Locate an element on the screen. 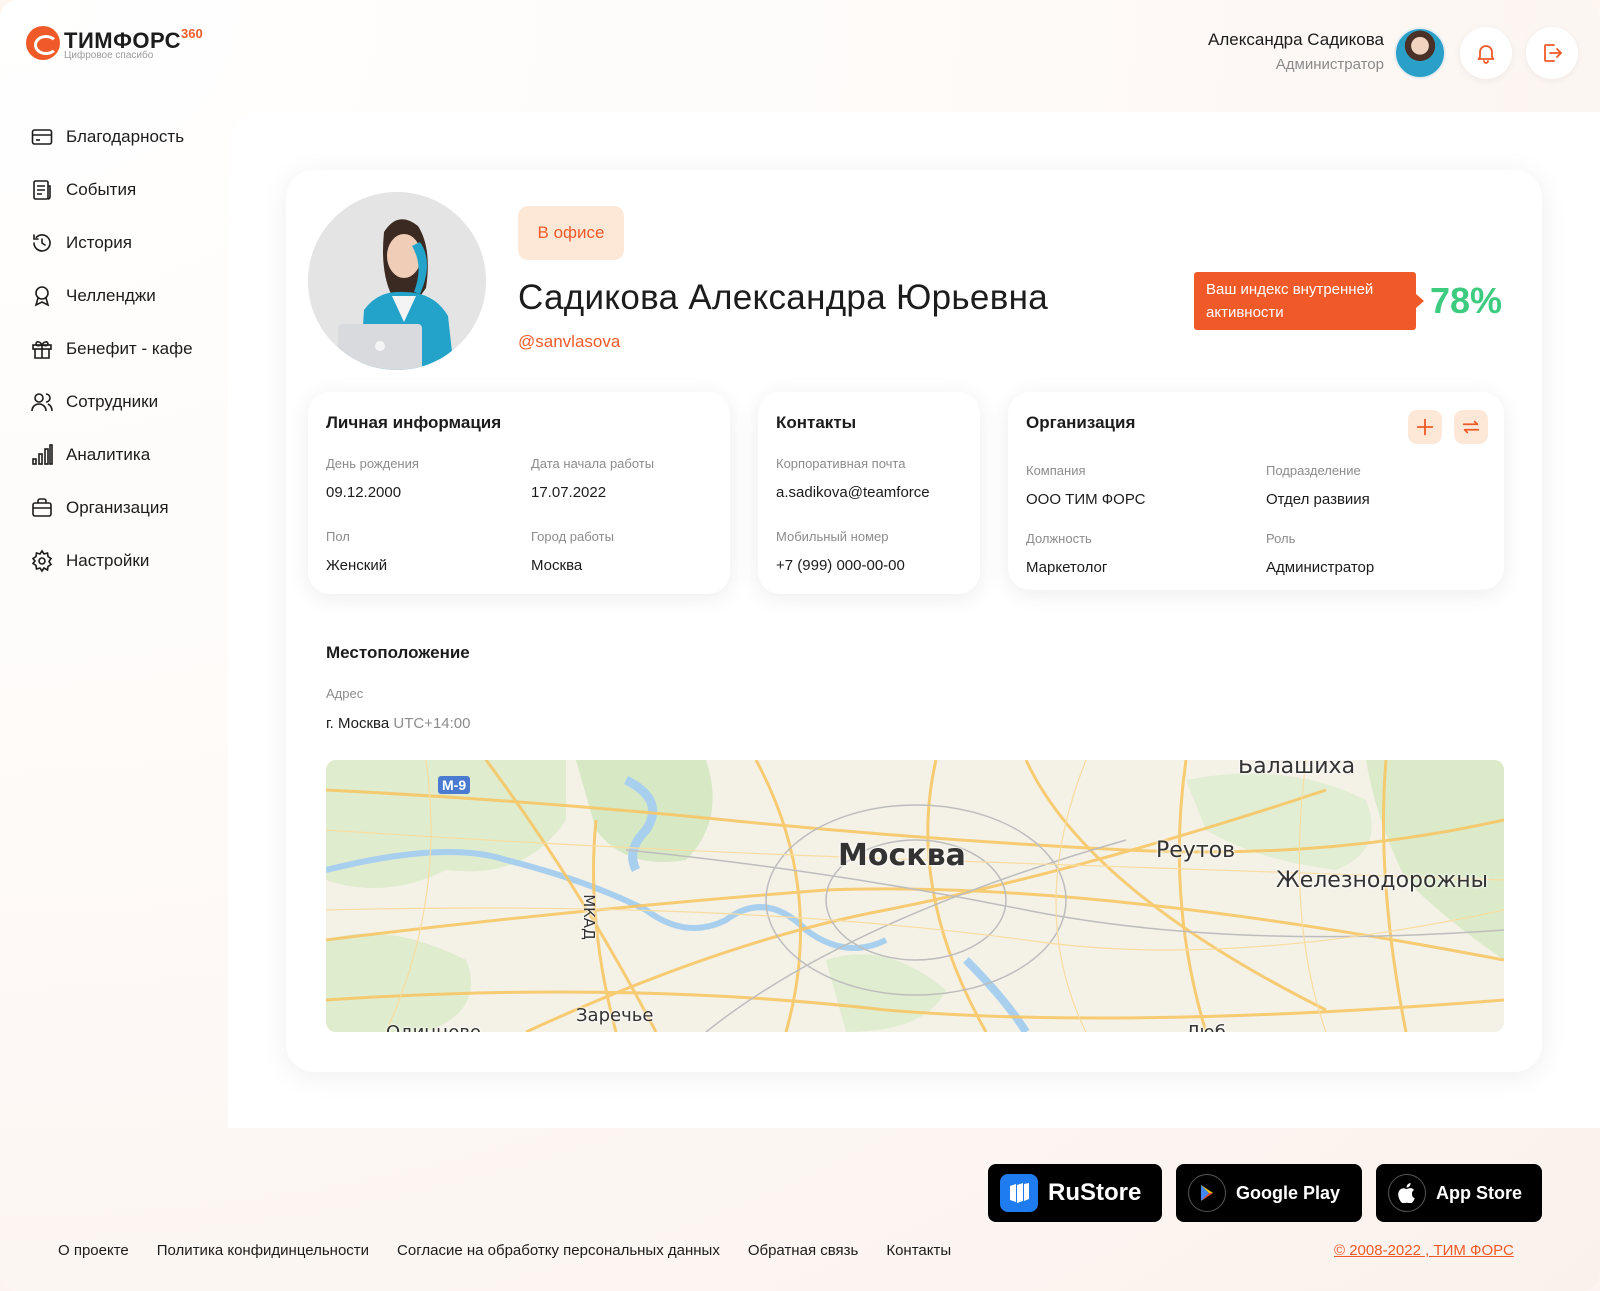 Image resolution: width=1600 pixels, height=1291 pixels. department-label: Подразделение is located at coordinates (1313, 470).